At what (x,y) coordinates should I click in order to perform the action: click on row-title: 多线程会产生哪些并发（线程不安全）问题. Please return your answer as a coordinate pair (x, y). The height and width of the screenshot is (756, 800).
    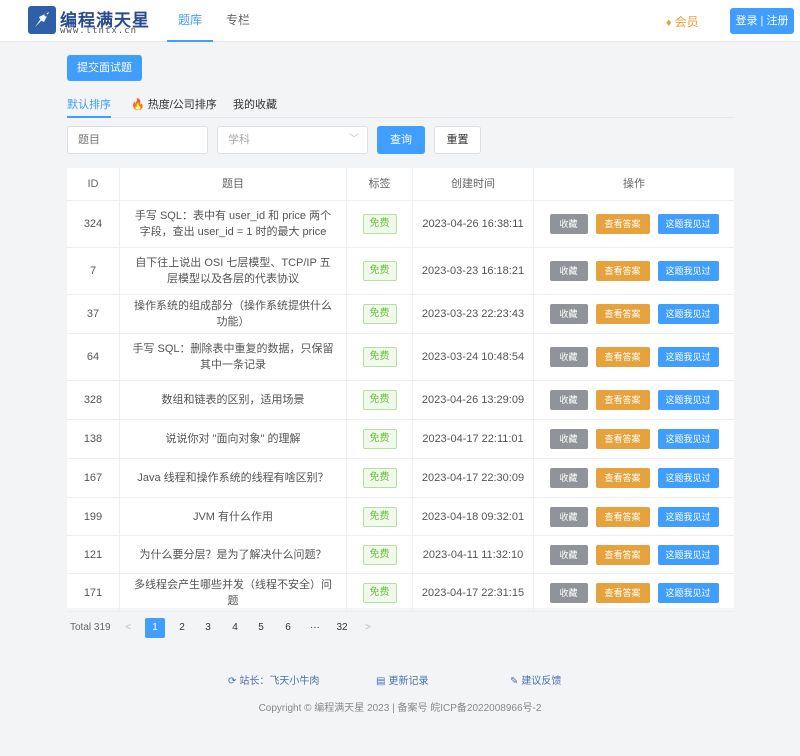
    Looking at the image, I should click on (233, 592).